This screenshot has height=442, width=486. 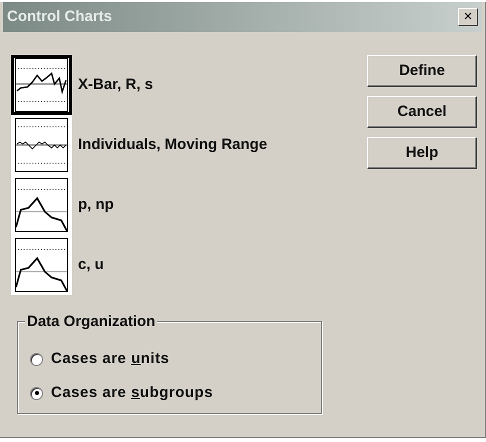 What do you see at coordinates (91, 265) in the screenshot?
I see `chart-type-label: c, u` at bounding box center [91, 265].